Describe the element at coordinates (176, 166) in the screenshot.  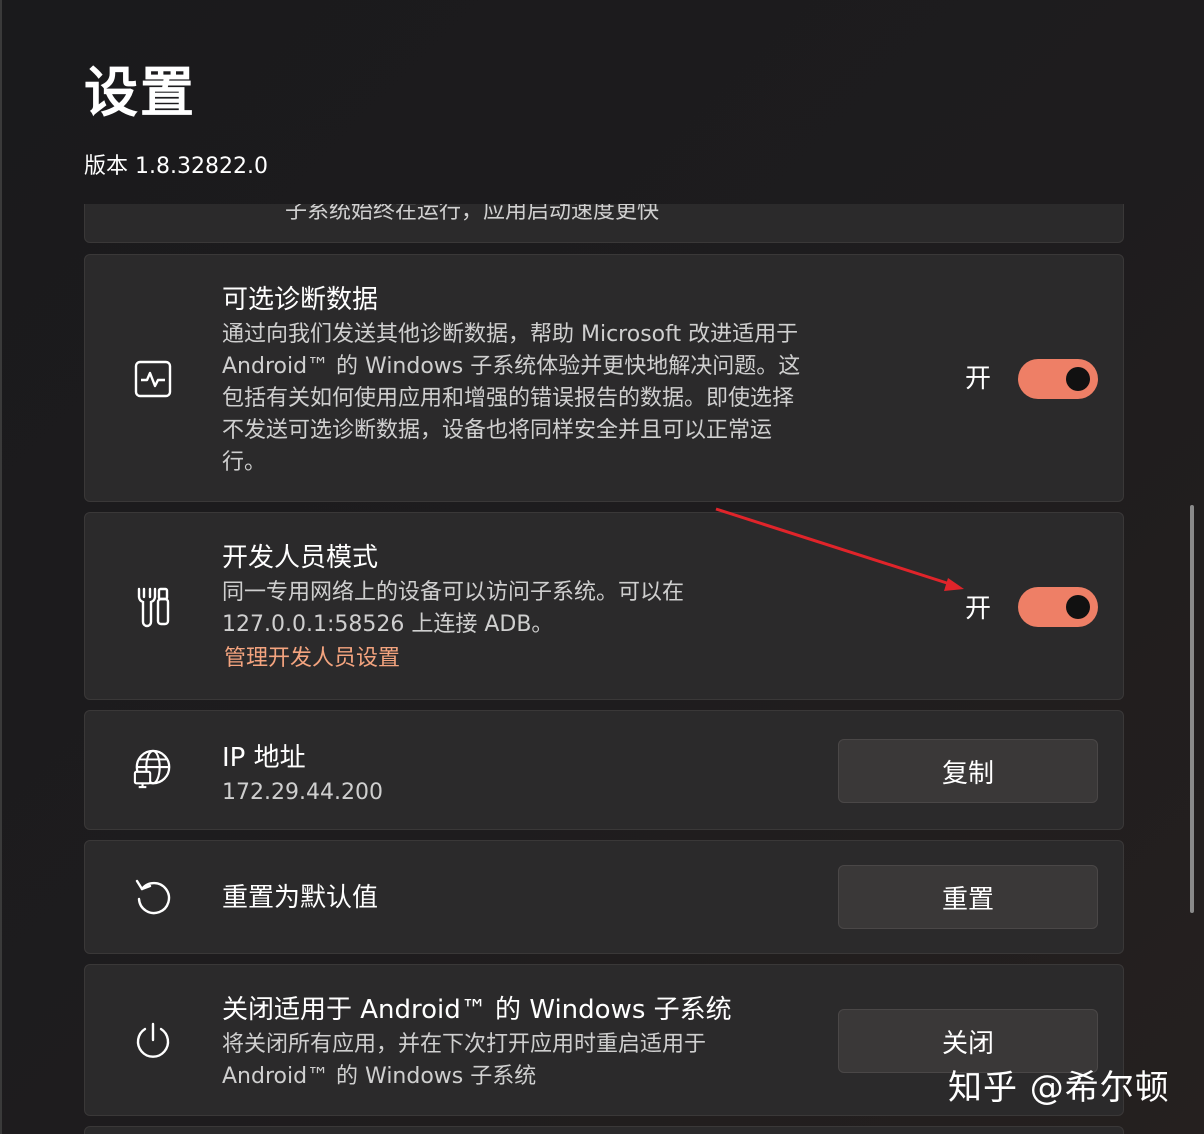
I see `version-label: 版本 1.8.32822.0` at that location.